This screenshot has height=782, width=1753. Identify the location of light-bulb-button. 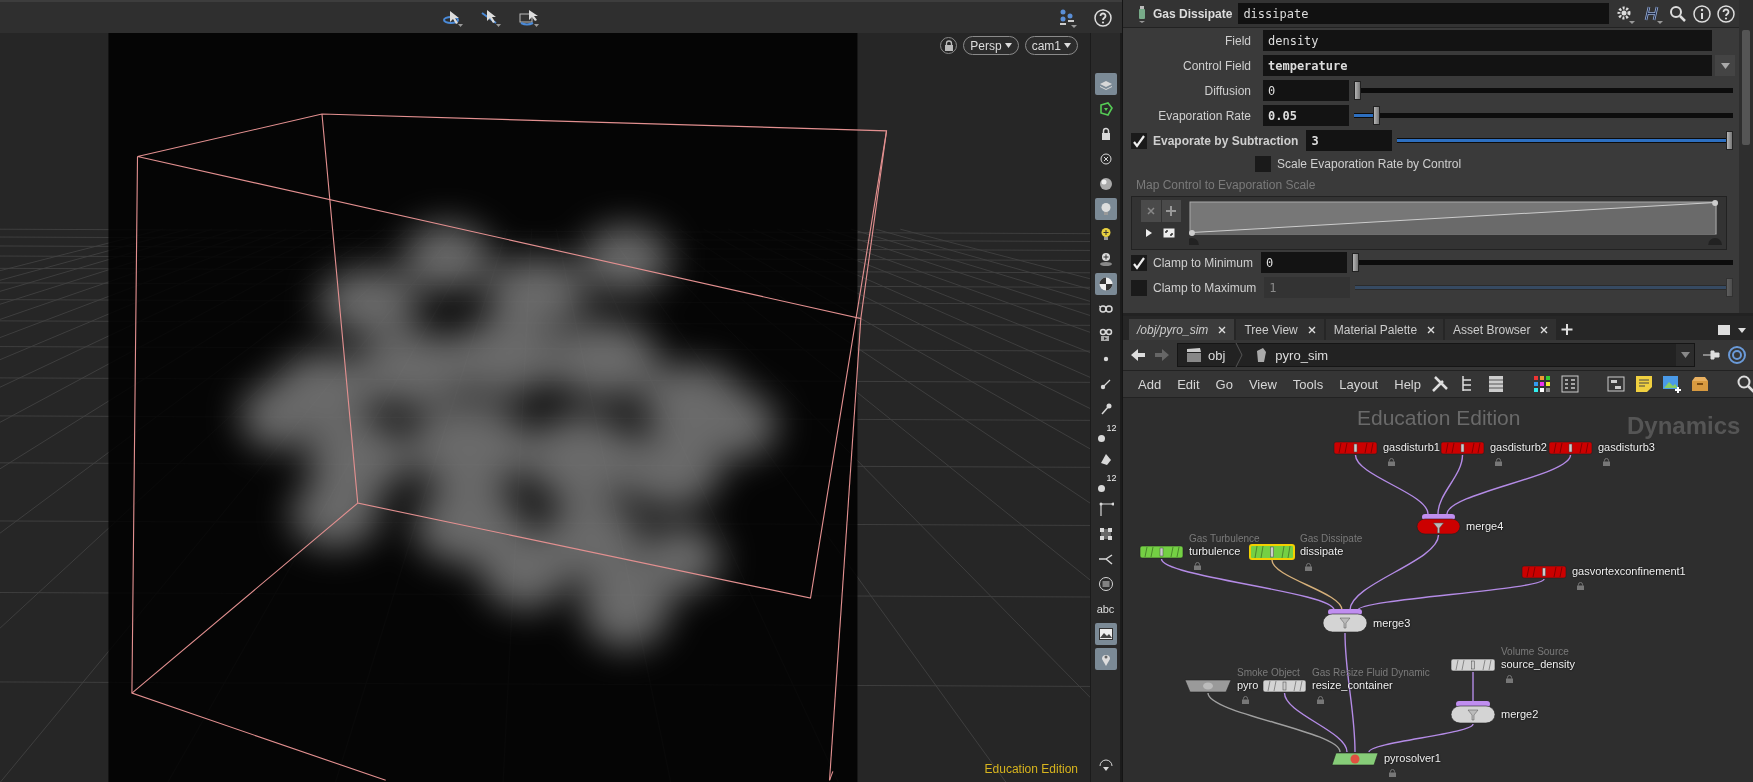
(1105, 209).